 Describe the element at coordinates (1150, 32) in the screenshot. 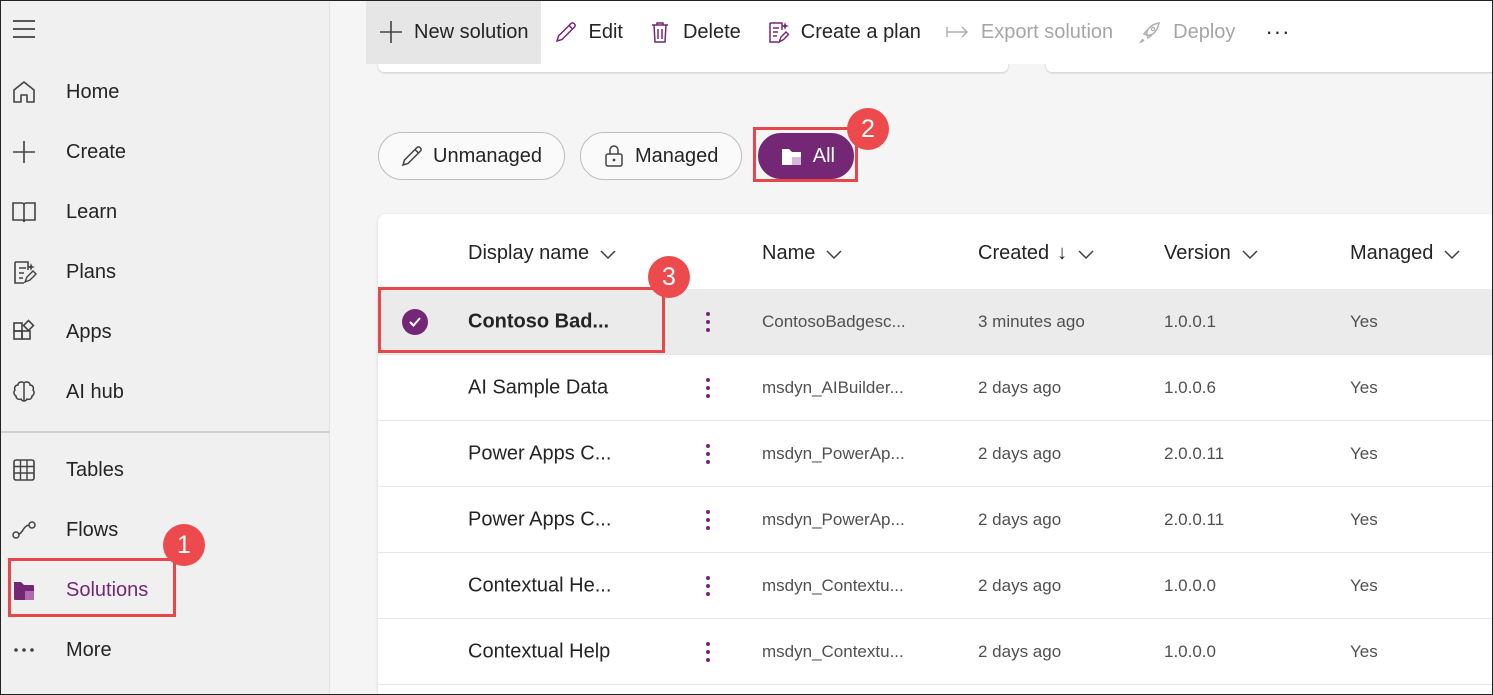

I see `rocket-icon` at that location.